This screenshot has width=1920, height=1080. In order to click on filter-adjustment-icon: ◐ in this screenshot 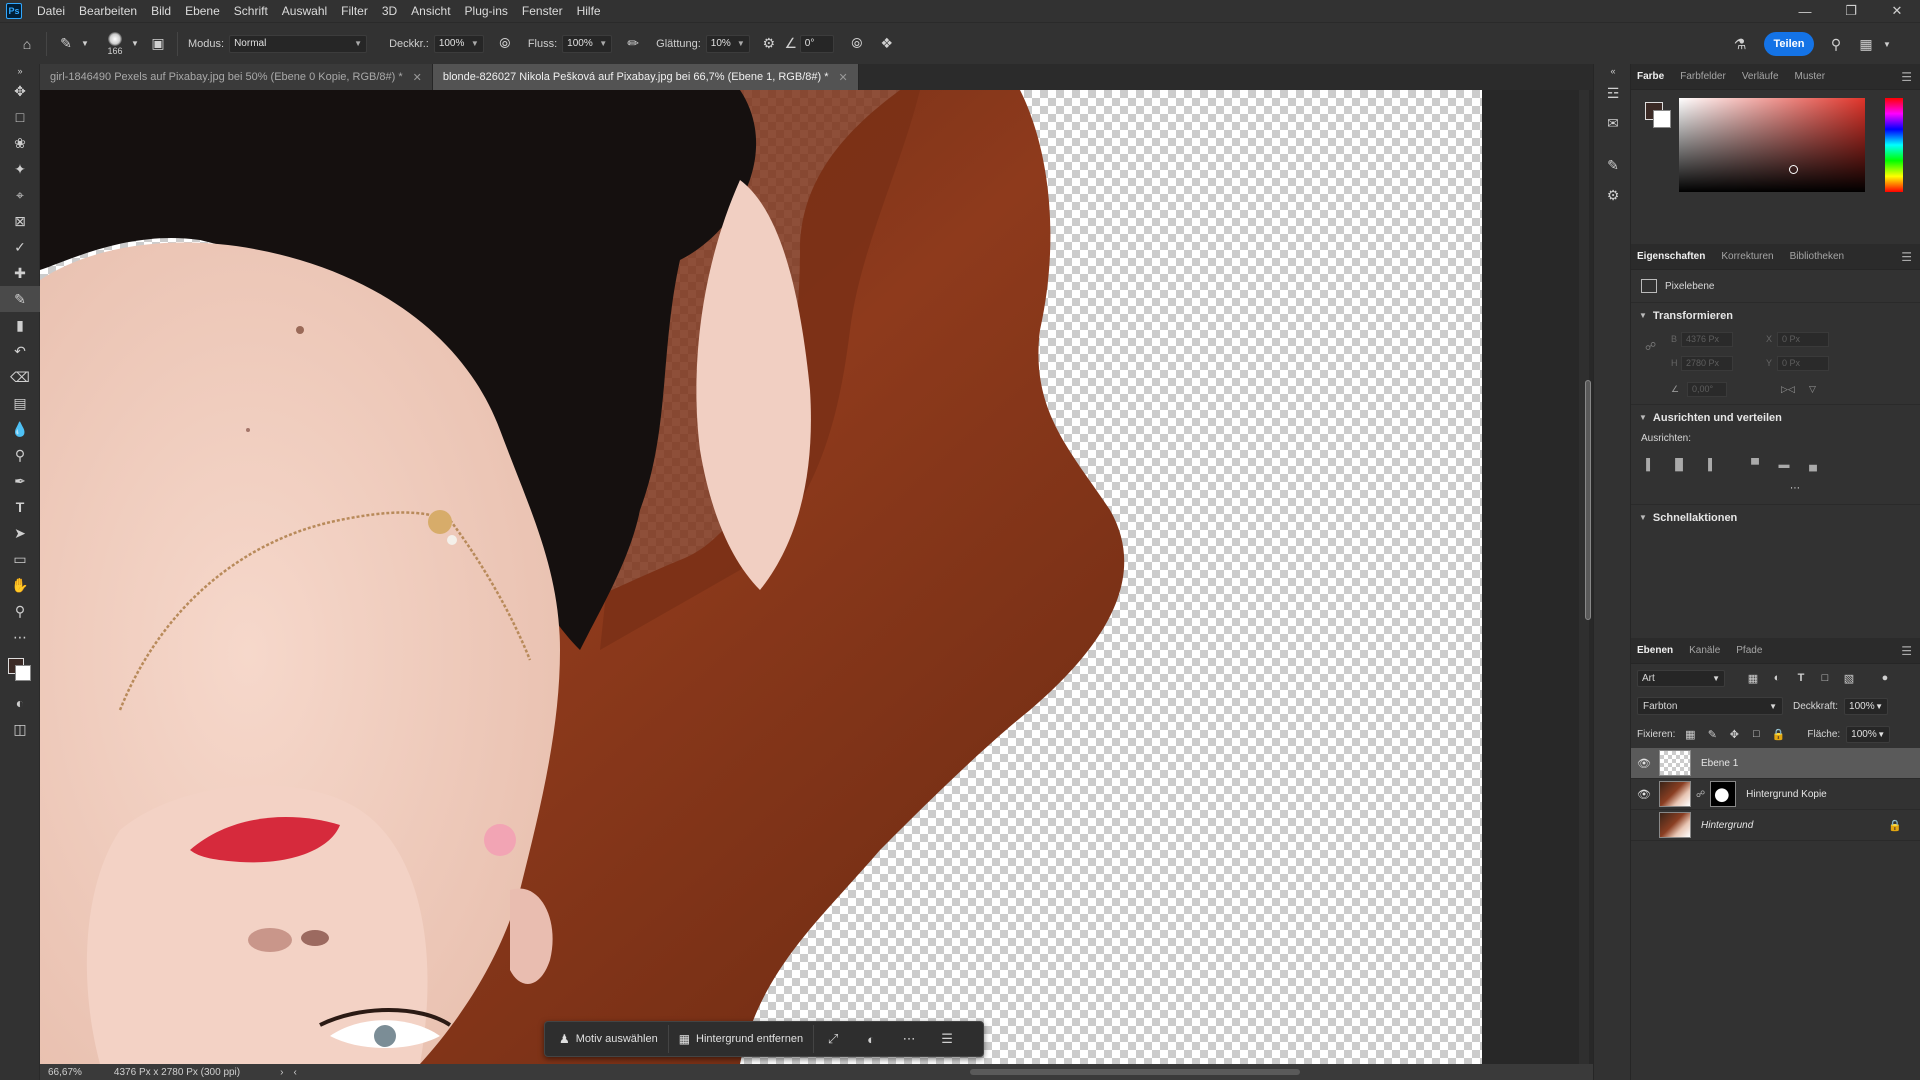, I will do `click(1777, 678)`.